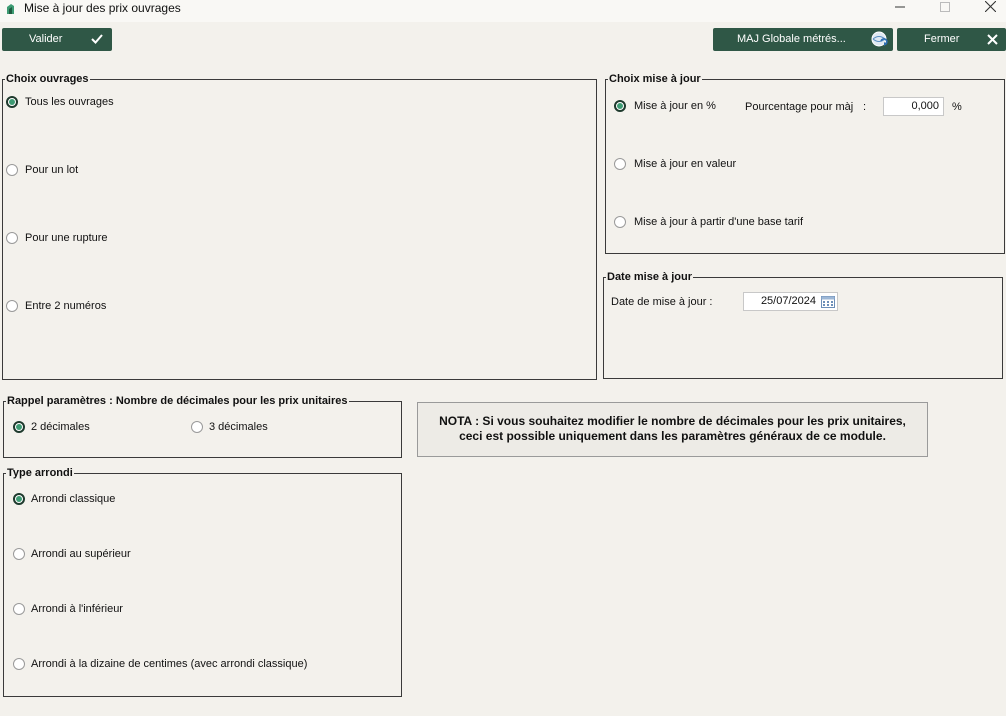 This screenshot has height=716, width=1006. I want to click on radio-label: Mise à jour en %, so click(675, 106).